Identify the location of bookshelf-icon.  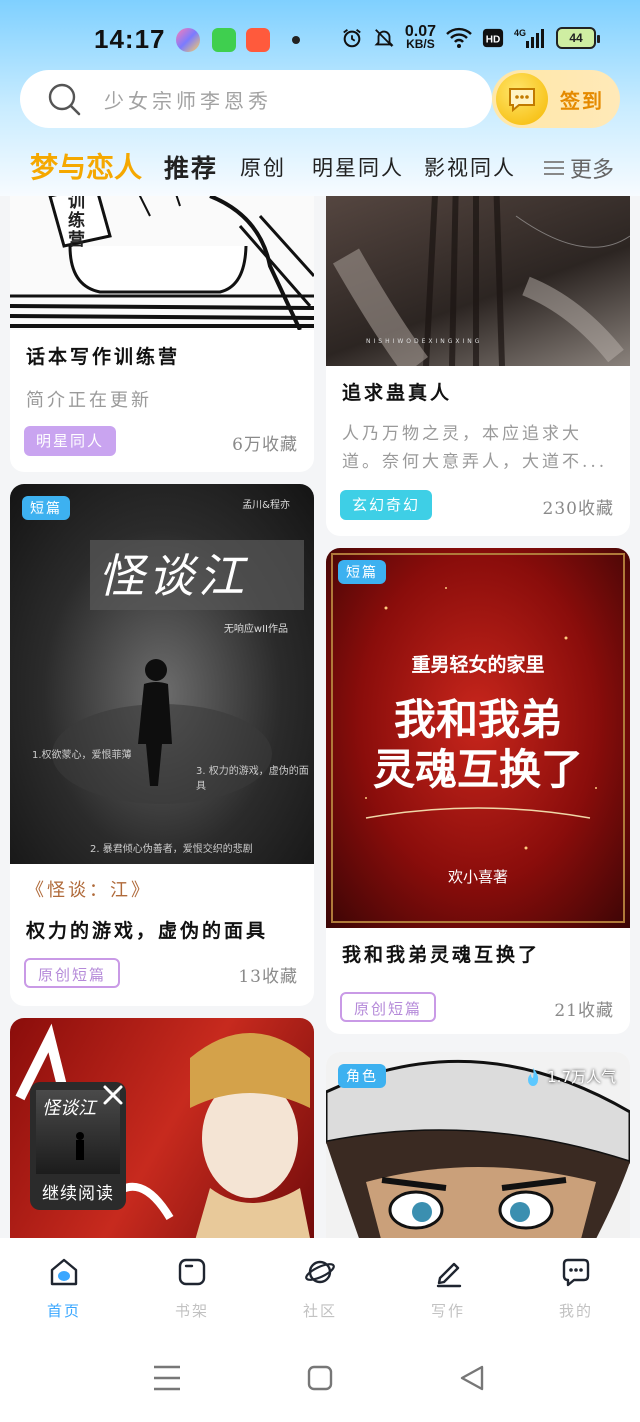
(192, 1272).